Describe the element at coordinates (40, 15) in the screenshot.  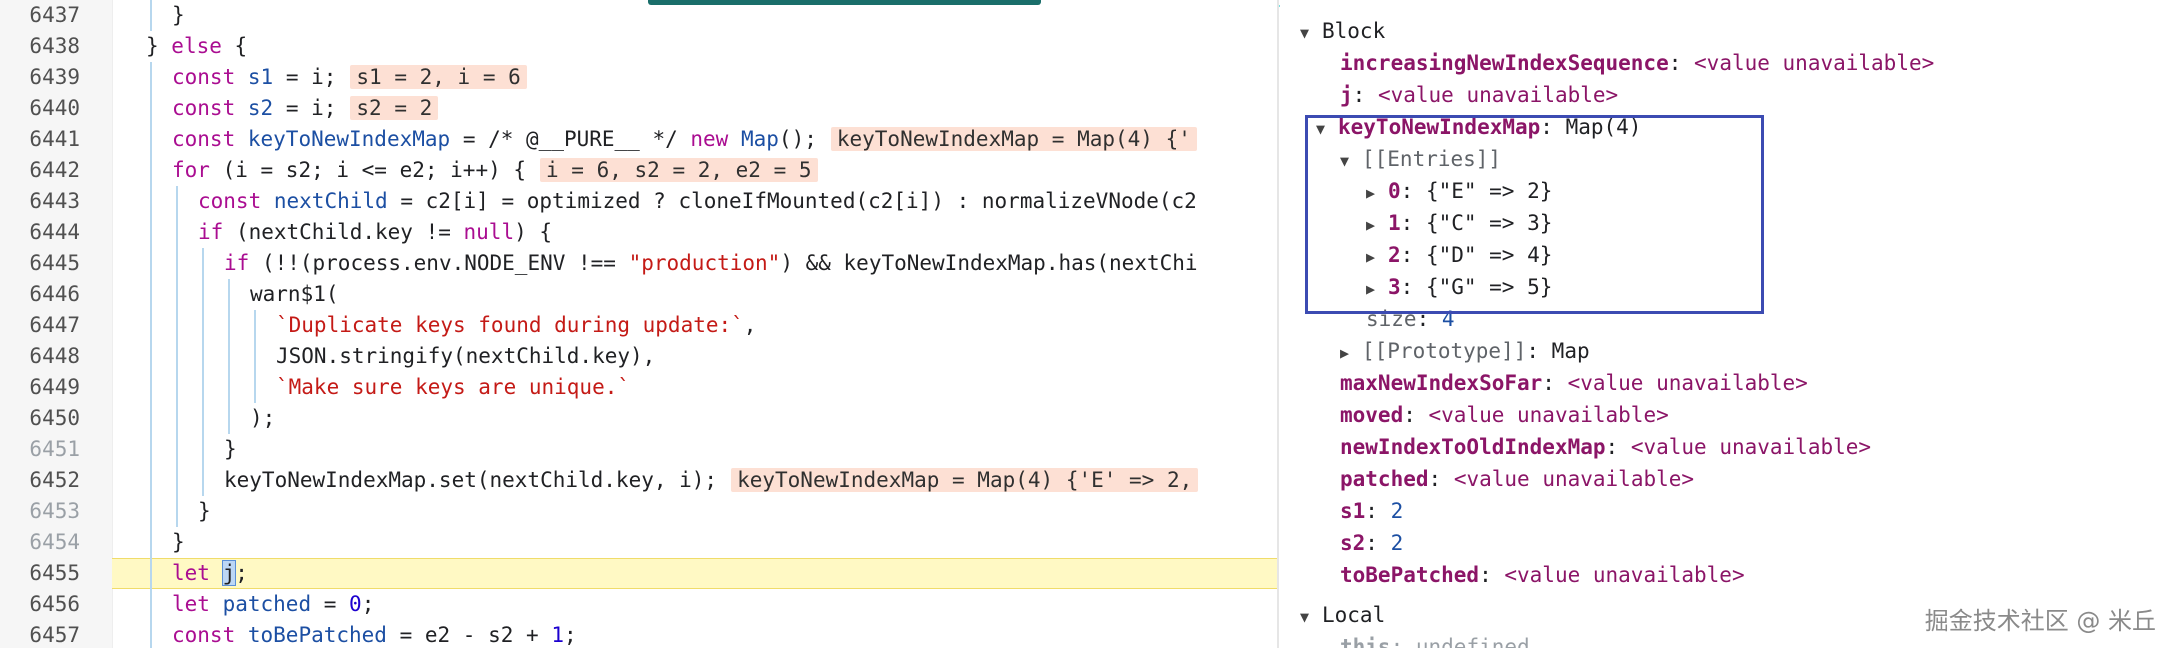
I see `line-number: 6437` at that location.